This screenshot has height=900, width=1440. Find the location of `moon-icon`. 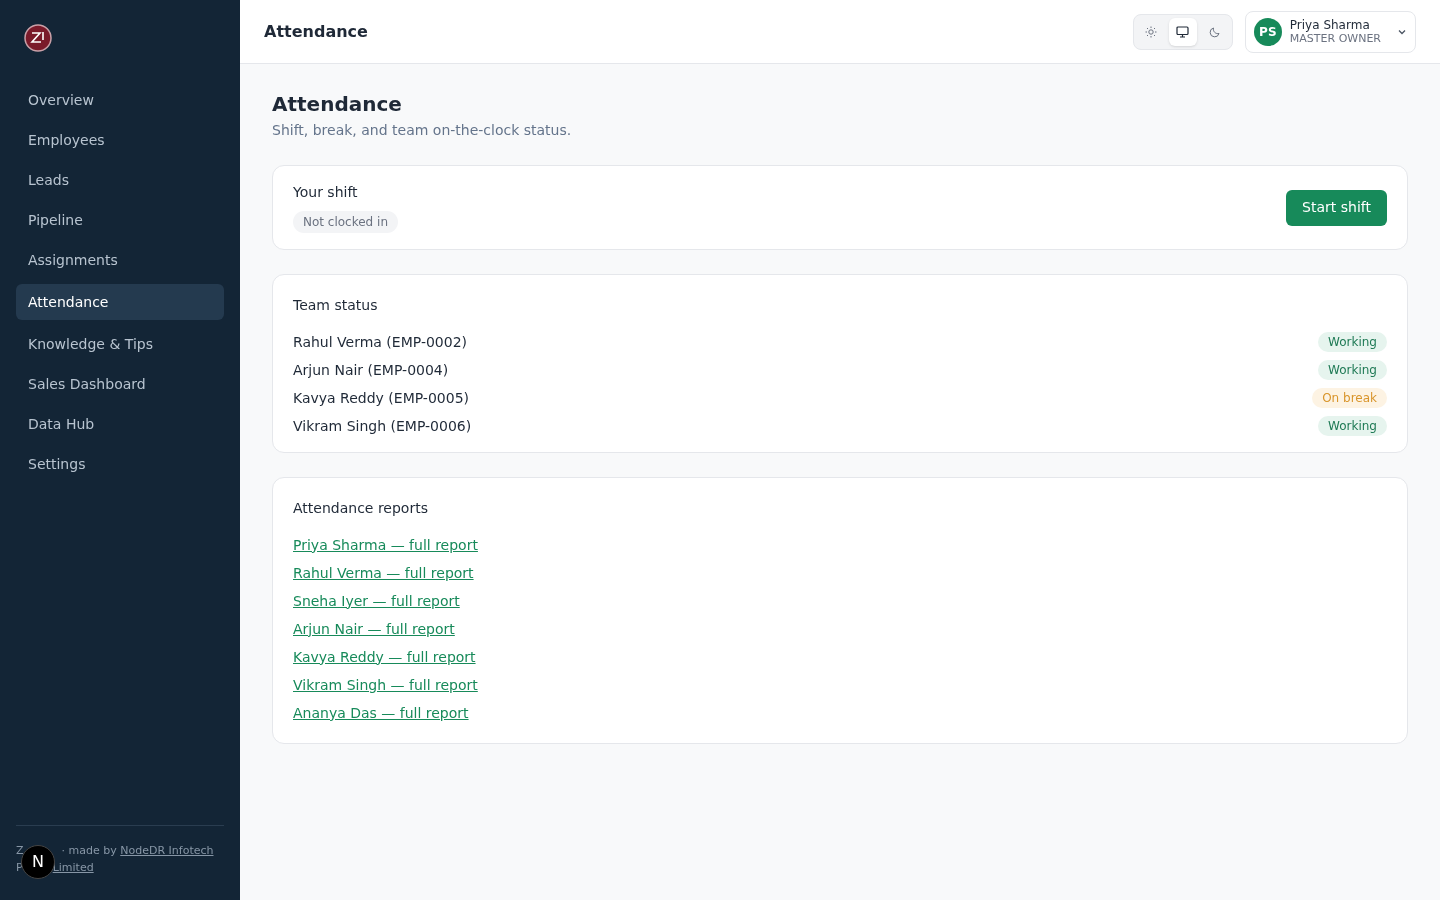

moon-icon is located at coordinates (1214, 31).